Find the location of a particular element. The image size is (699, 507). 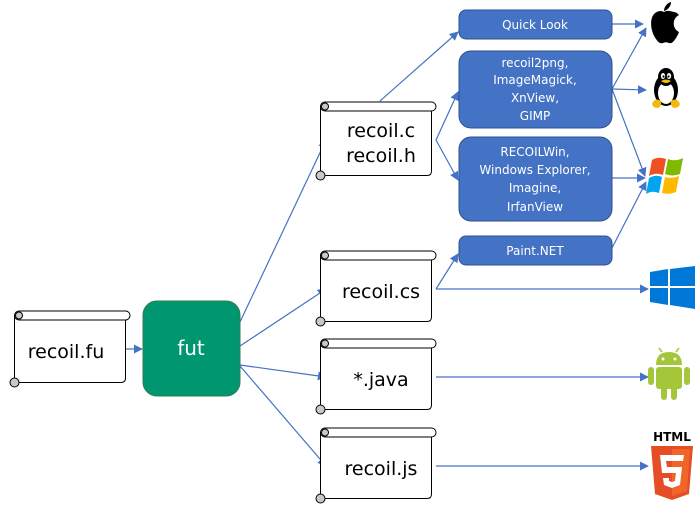

output-file-label: *.java is located at coordinates (380, 380).